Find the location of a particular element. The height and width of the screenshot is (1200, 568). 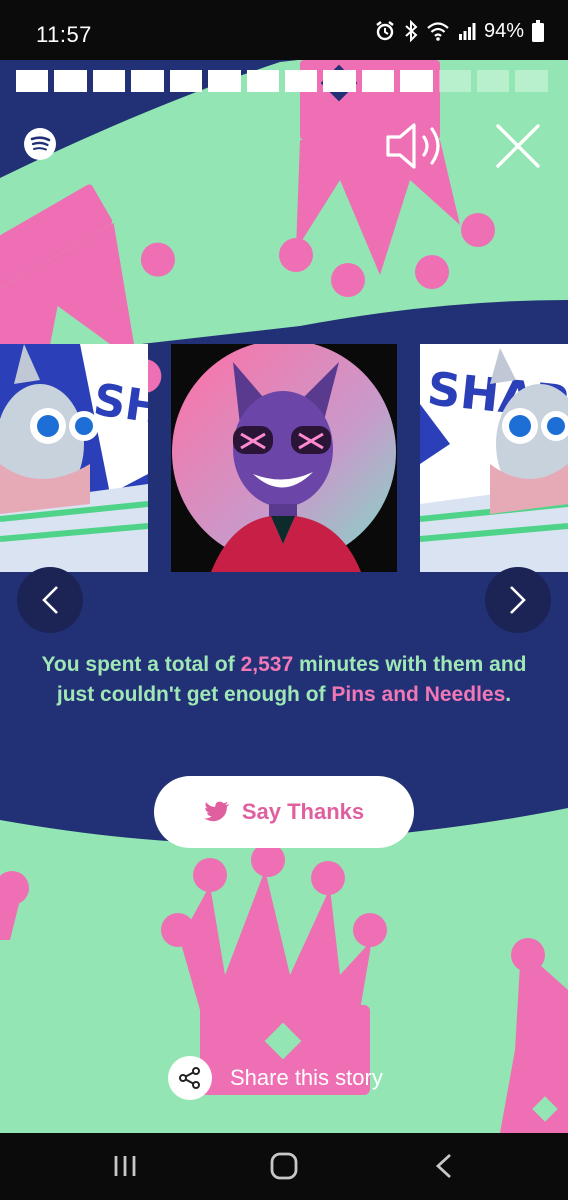

album-art-previous: SHAPES is located at coordinates (74, 458).